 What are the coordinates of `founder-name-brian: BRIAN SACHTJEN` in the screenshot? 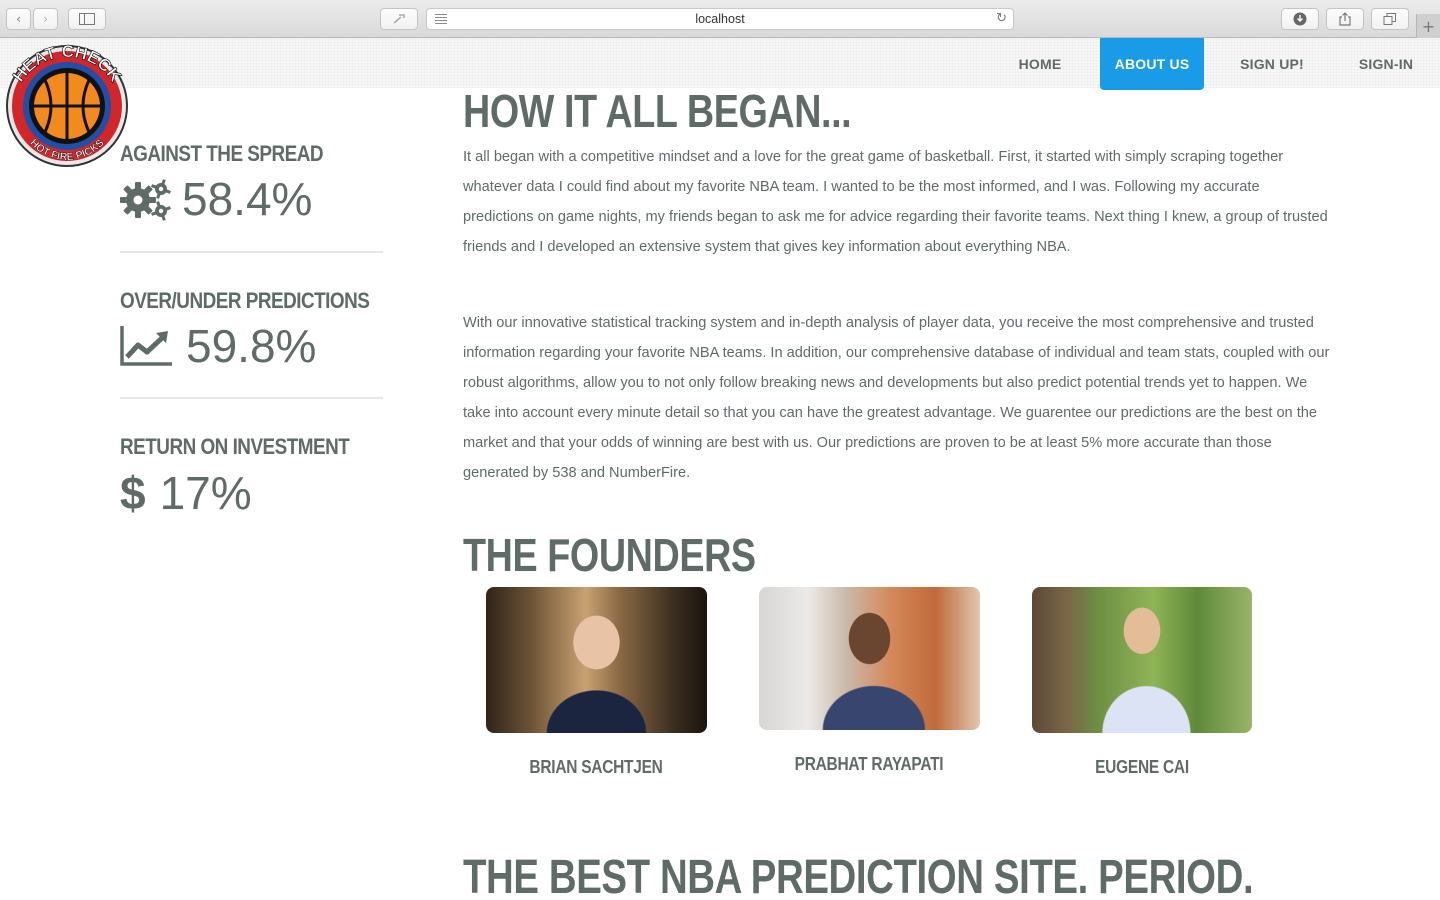 It's located at (596, 767).